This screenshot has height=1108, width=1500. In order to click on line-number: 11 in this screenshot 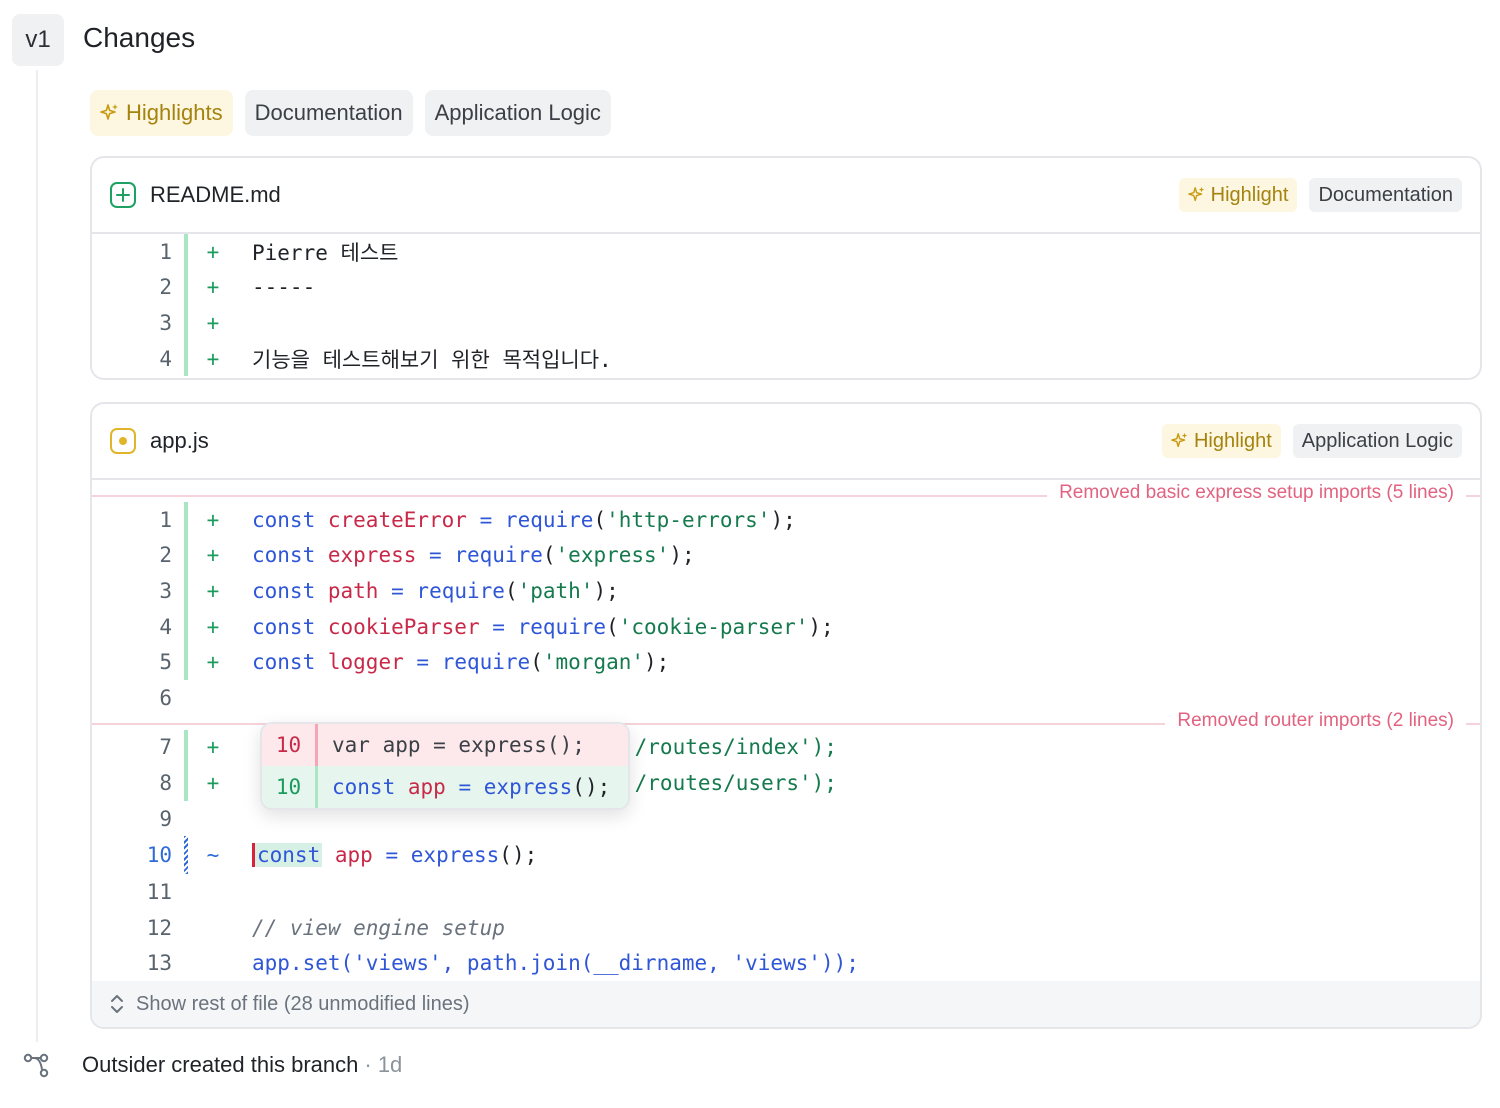, I will do `click(159, 892)`.